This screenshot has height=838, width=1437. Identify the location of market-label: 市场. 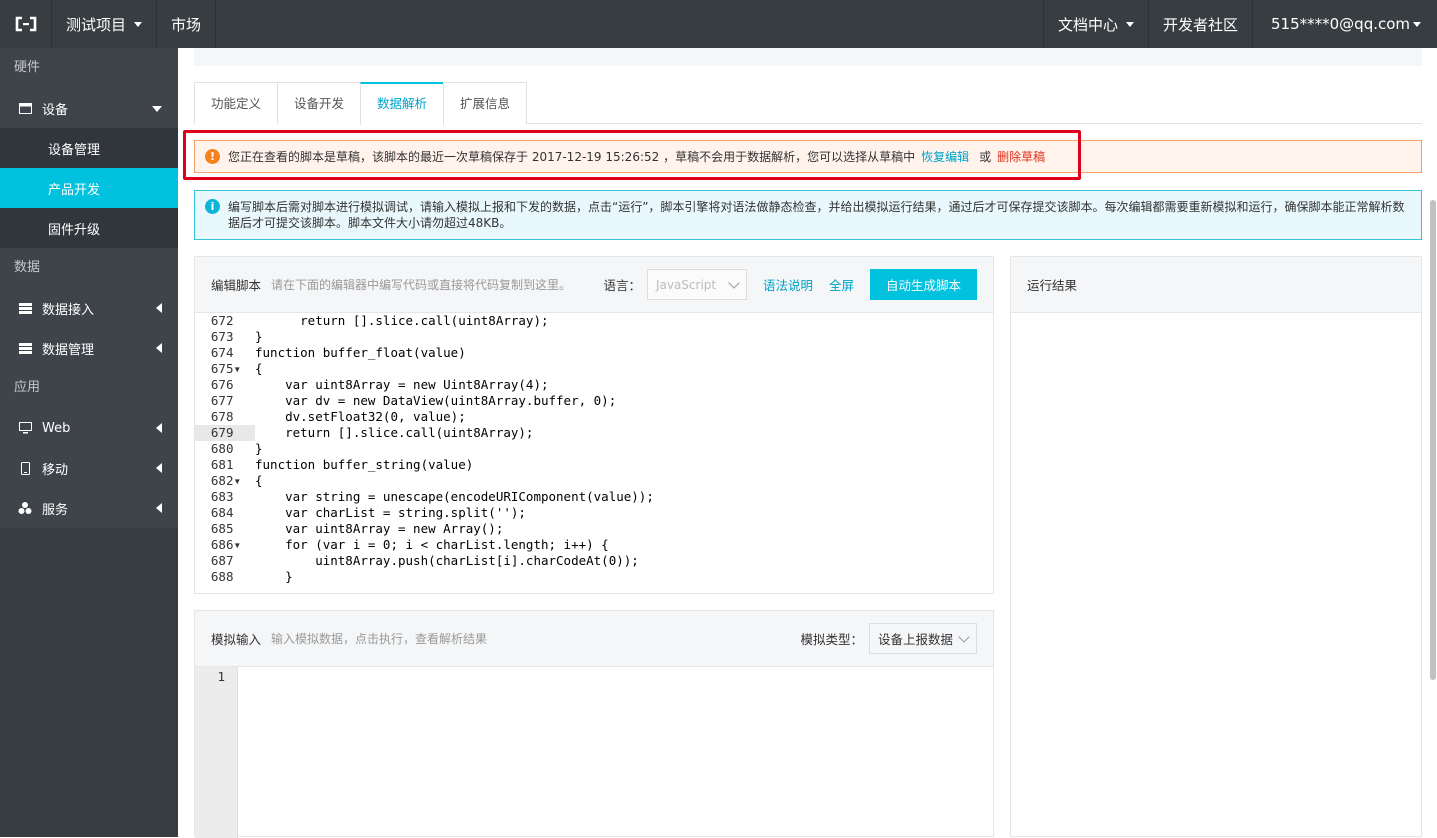
(186, 24).